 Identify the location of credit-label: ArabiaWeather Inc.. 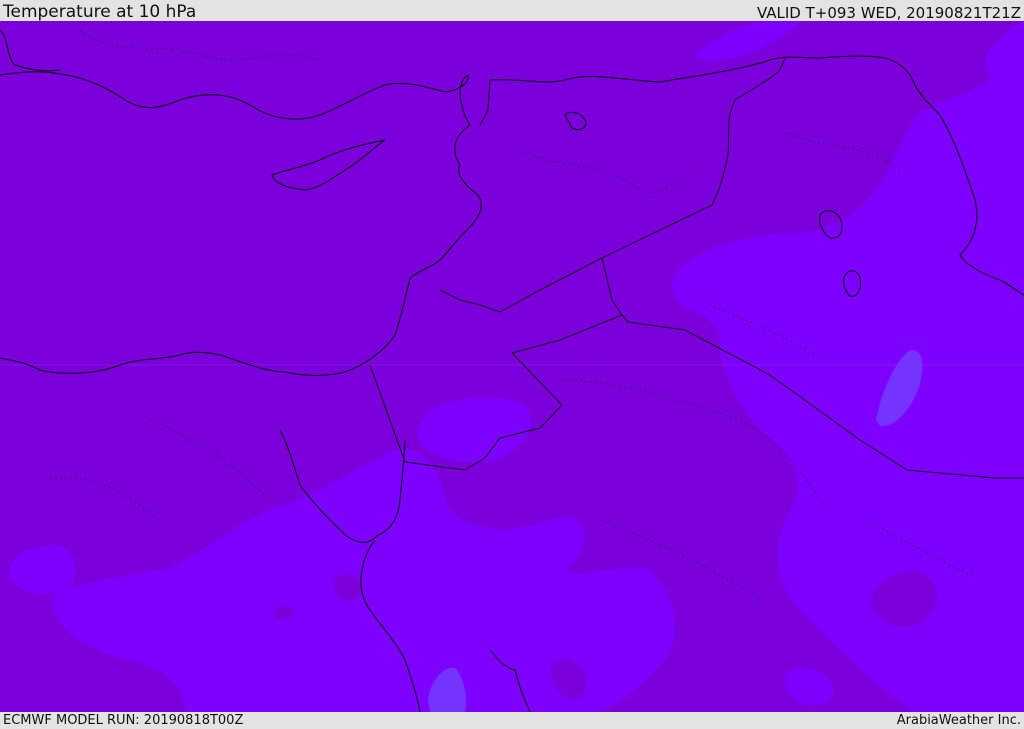
(958, 720).